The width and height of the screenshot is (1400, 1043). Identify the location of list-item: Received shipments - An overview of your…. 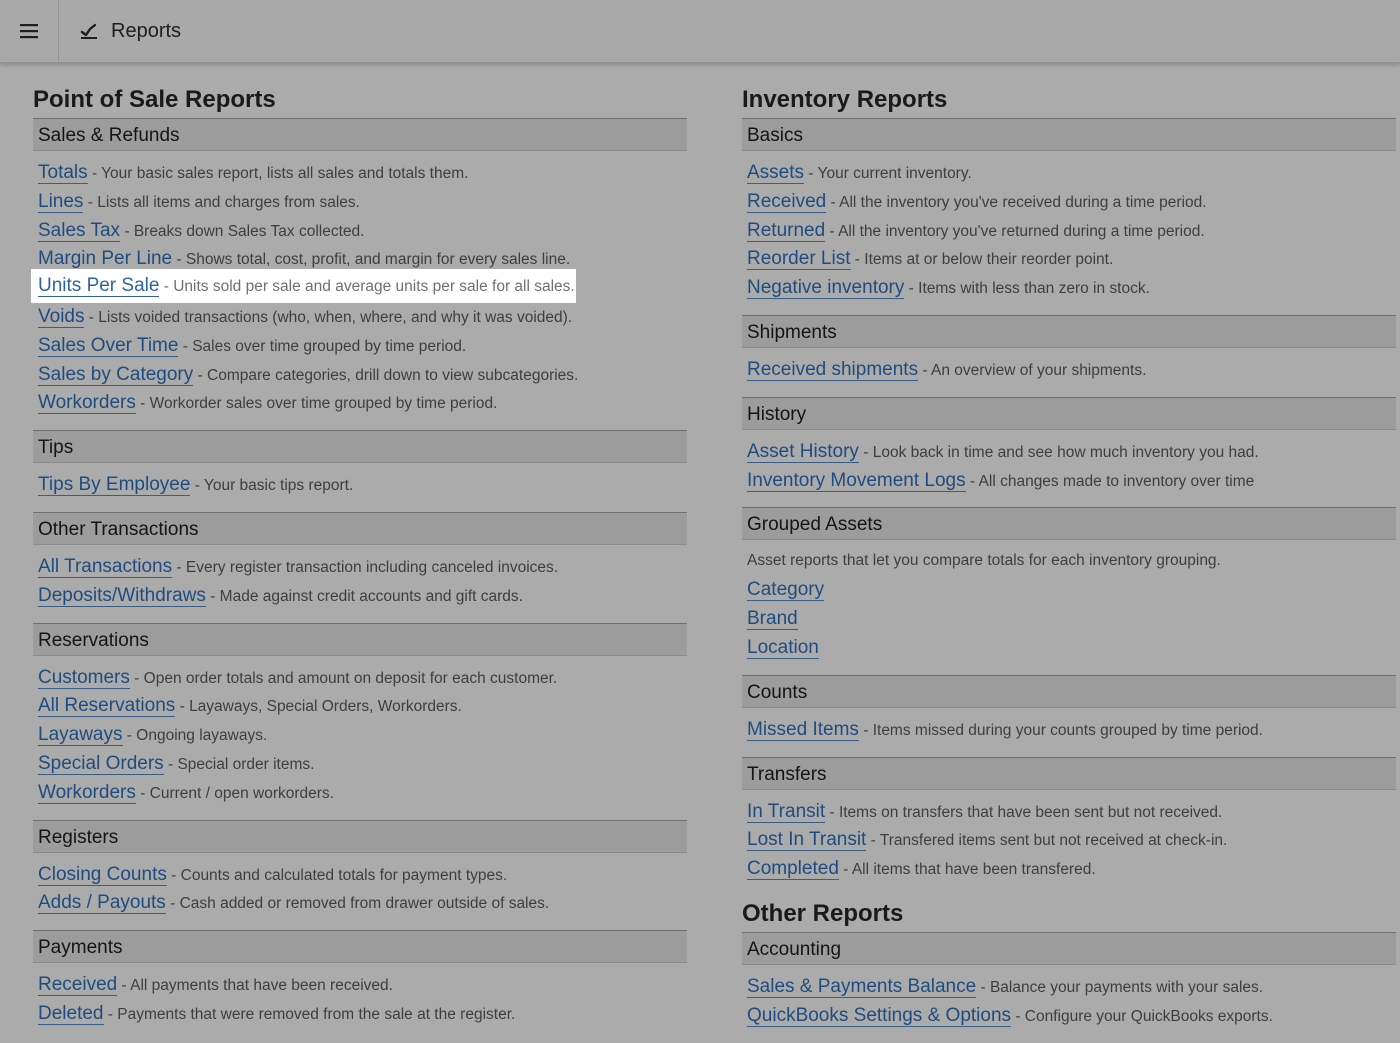
(1071, 370).